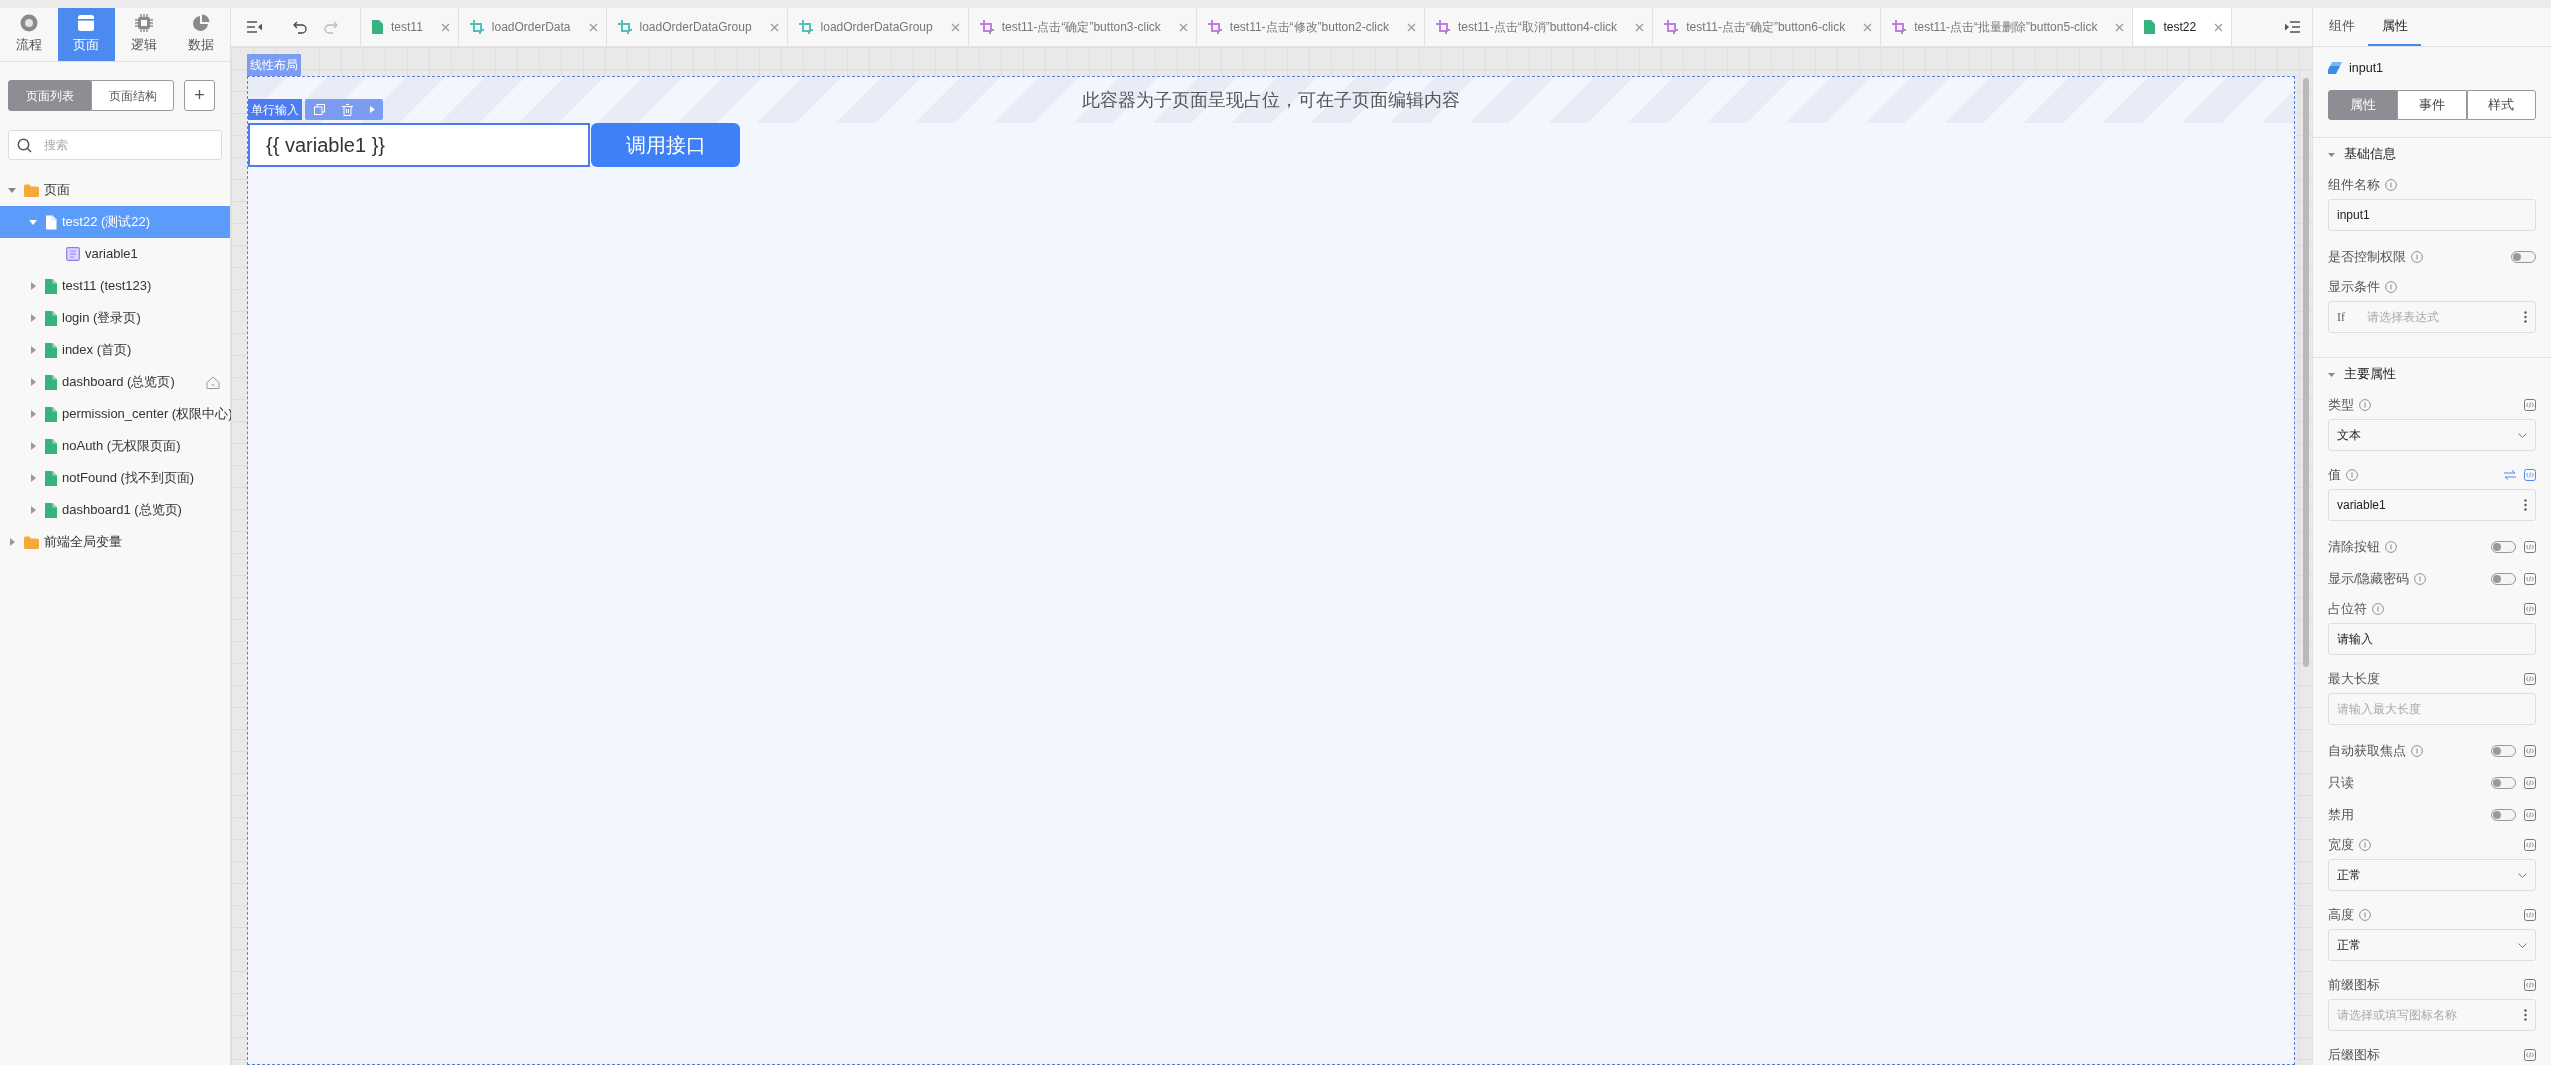 Image resolution: width=2551 pixels, height=1065 pixels. Describe the element at coordinates (2341, 27) in the screenshot. I see `panel-tab: 组件` at that location.